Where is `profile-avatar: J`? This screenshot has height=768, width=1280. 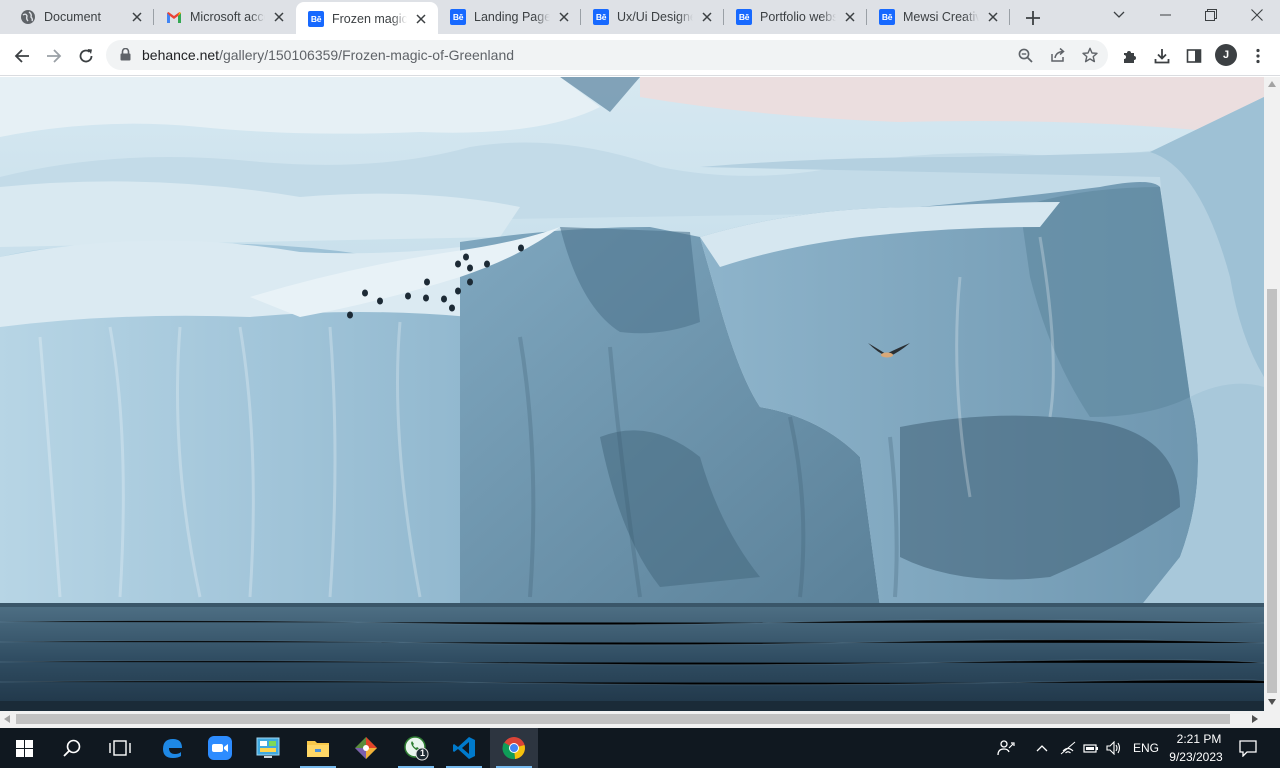
profile-avatar: J is located at coordinates (1226, 55).